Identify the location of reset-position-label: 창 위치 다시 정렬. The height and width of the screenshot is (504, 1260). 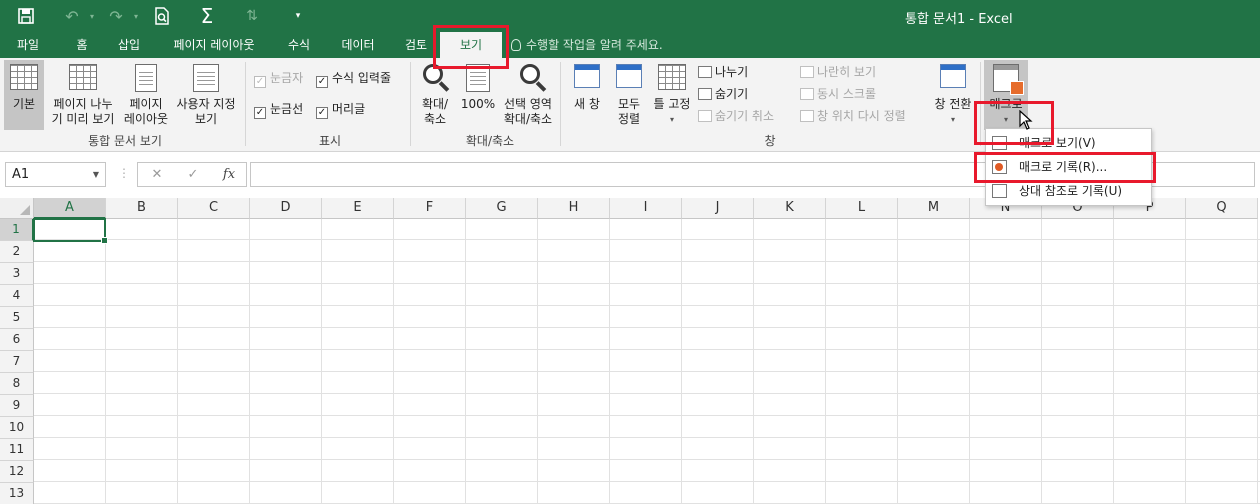
(861, 116).